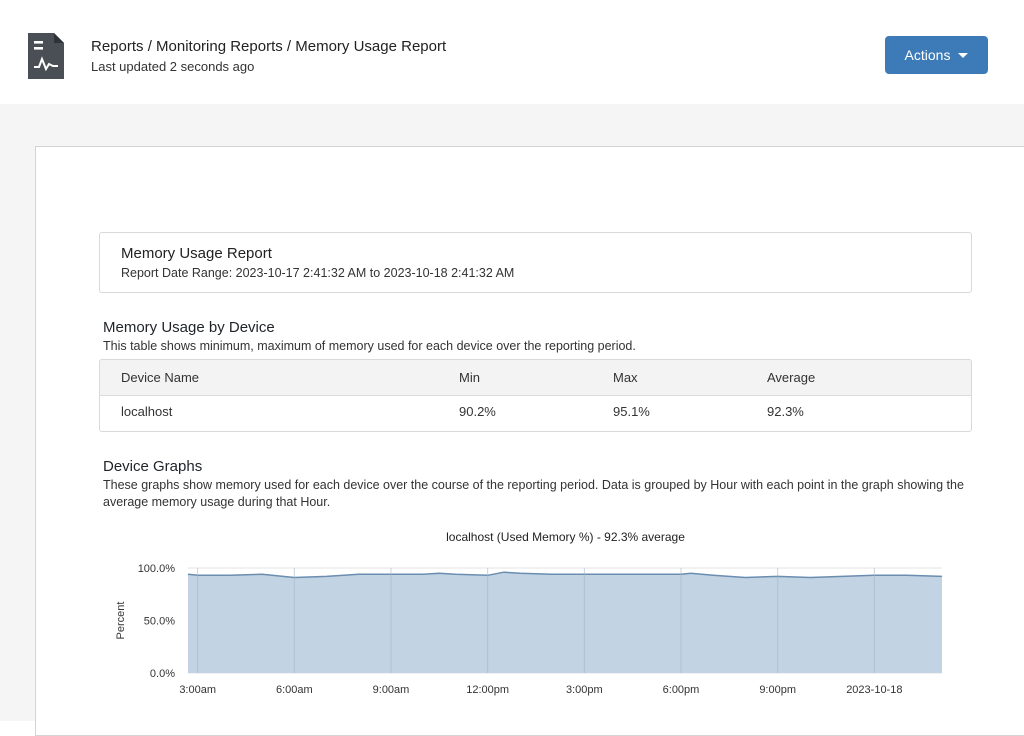  I want to click on x-tick-label: 9:00pm, so click(777, 690).